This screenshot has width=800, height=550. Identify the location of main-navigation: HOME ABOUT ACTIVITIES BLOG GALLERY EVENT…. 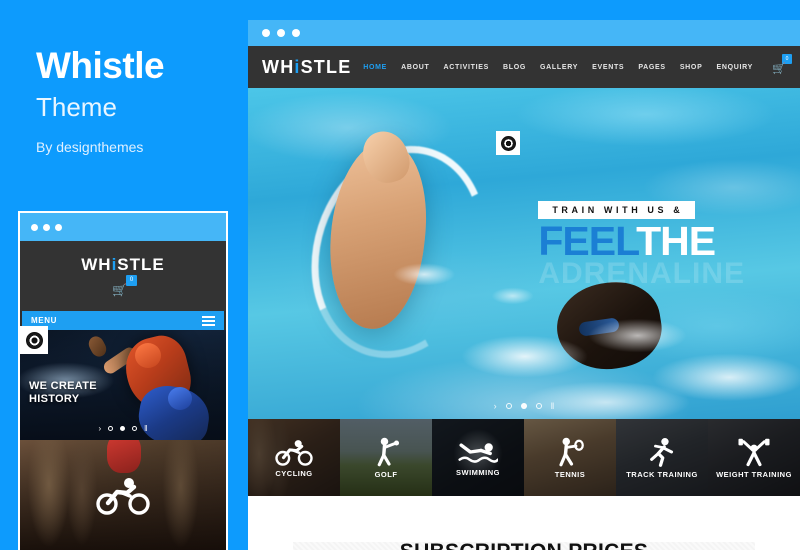
(577, 64).